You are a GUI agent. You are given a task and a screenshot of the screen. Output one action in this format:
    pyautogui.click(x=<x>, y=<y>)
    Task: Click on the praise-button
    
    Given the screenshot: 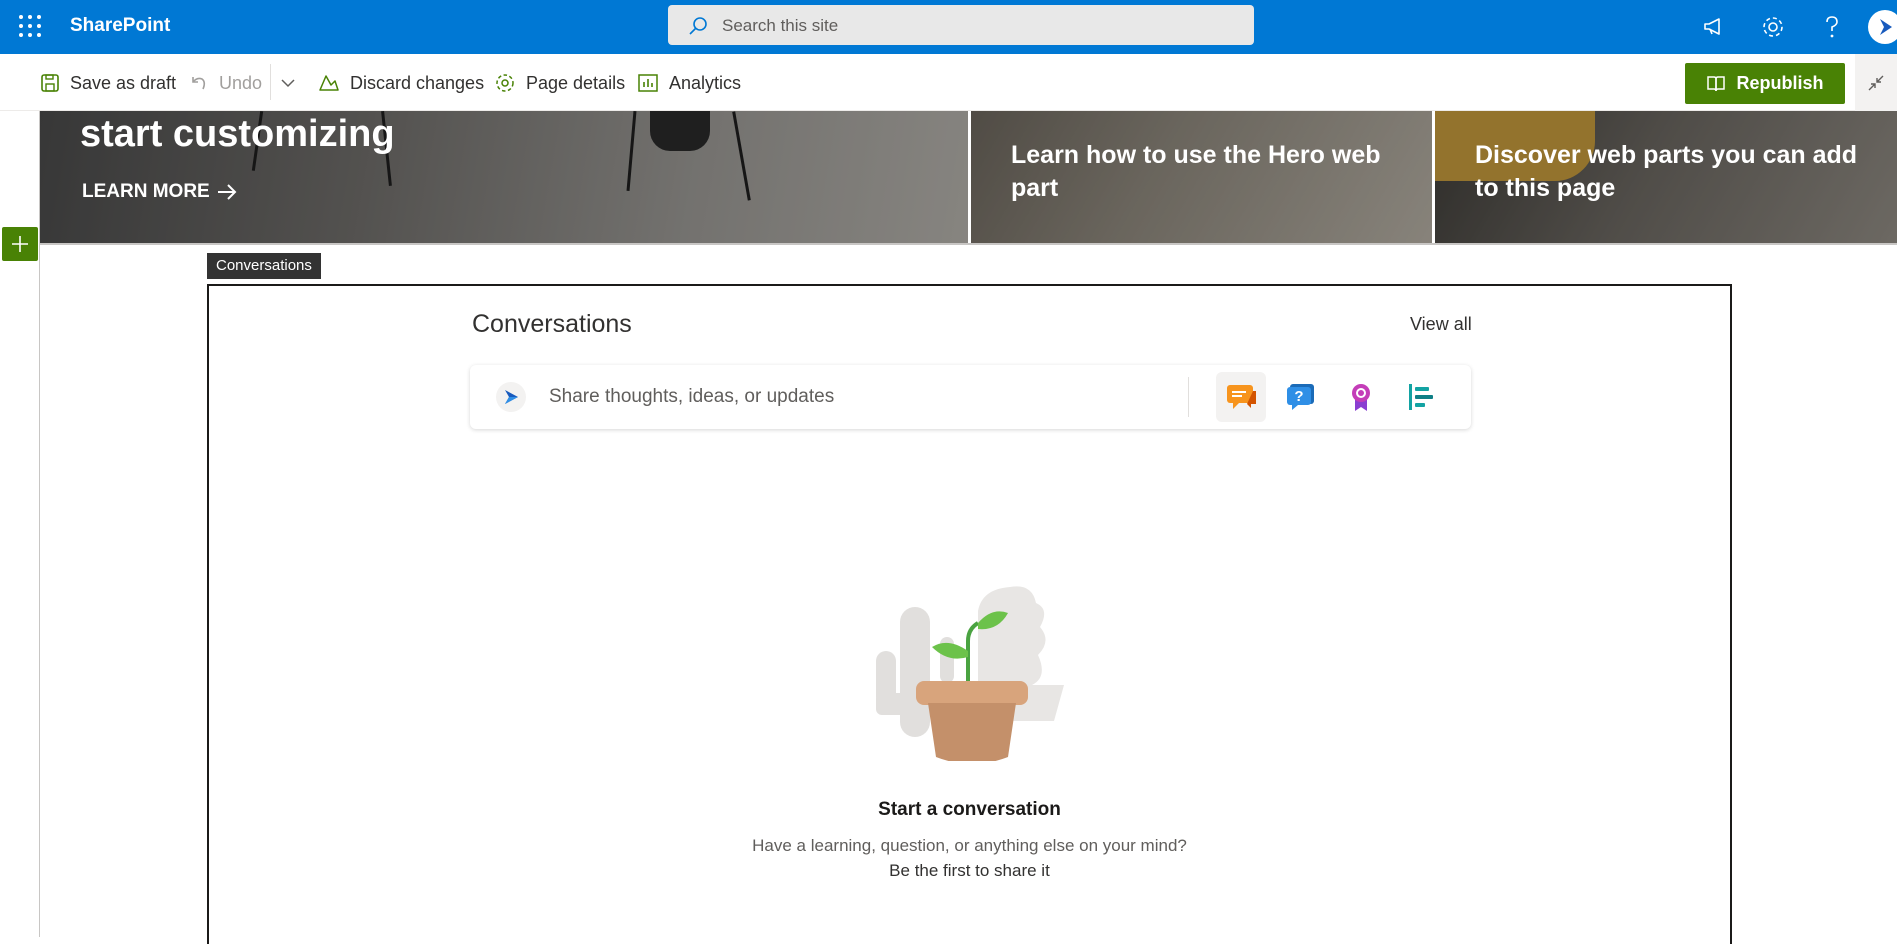 What is the action you would take?
    pyautogui.click(x=1361, y=397)
    